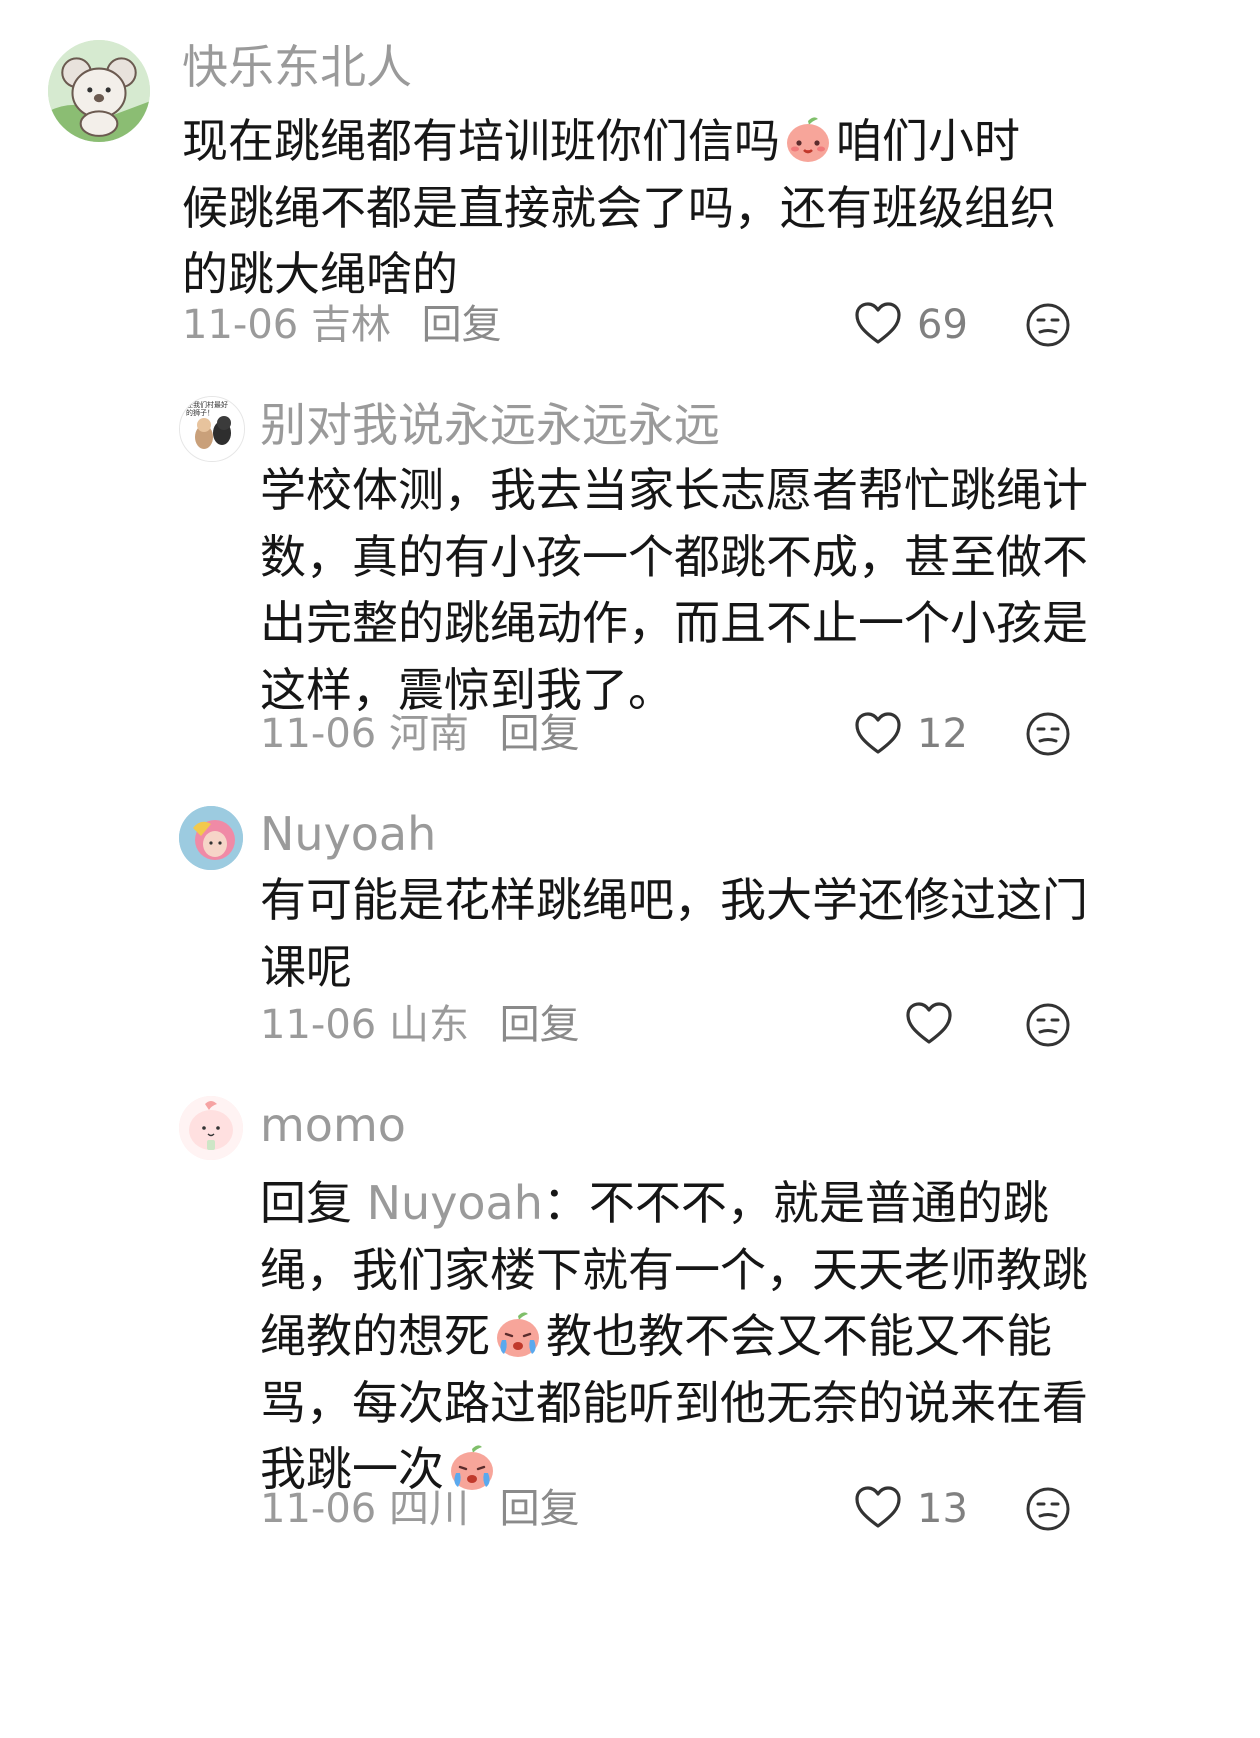 This screenshot has height=1738, width=1260. What do you see at coordinates (455, 1203) in the screenshot?
I see `mention-link: Nuyoah` at bounding box center [455, 1203].